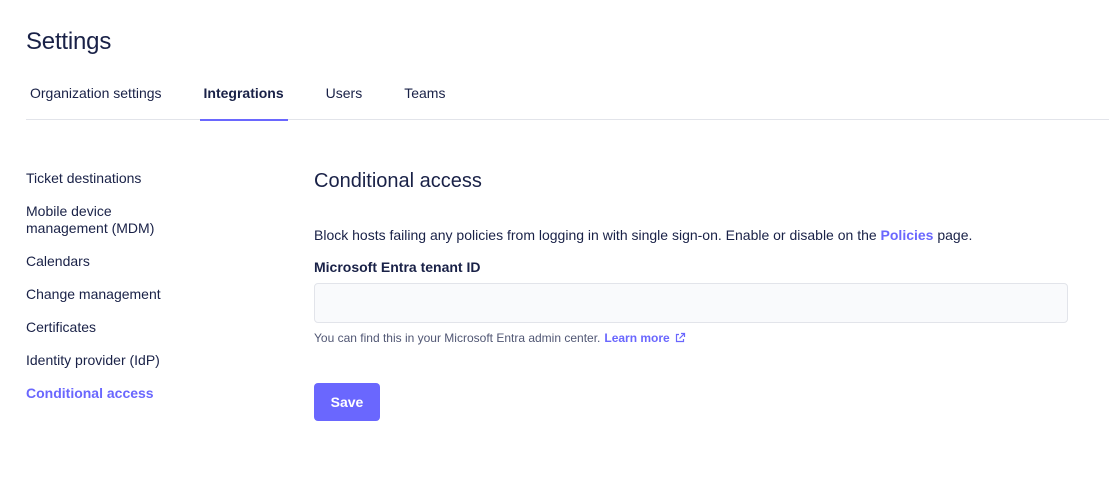 This screenshot has height=500, width=1109. Describe the element at coordinates (69, 41) in the screenshot. I see `page-title: Settings` at that location.